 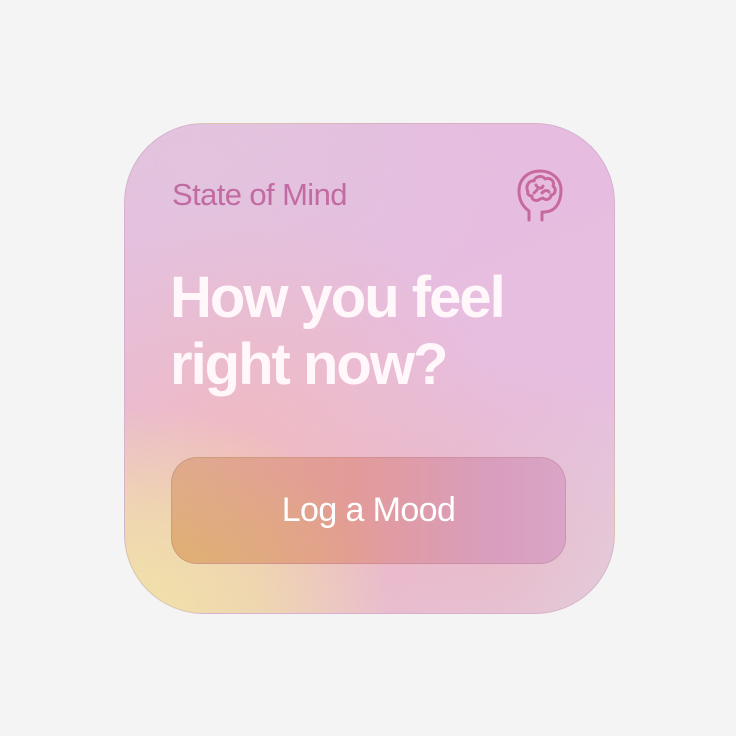 What do you see at coordinates (540, 195) in the screenshot?
I see `brain-head-icon` at bounding box center [540, 195].